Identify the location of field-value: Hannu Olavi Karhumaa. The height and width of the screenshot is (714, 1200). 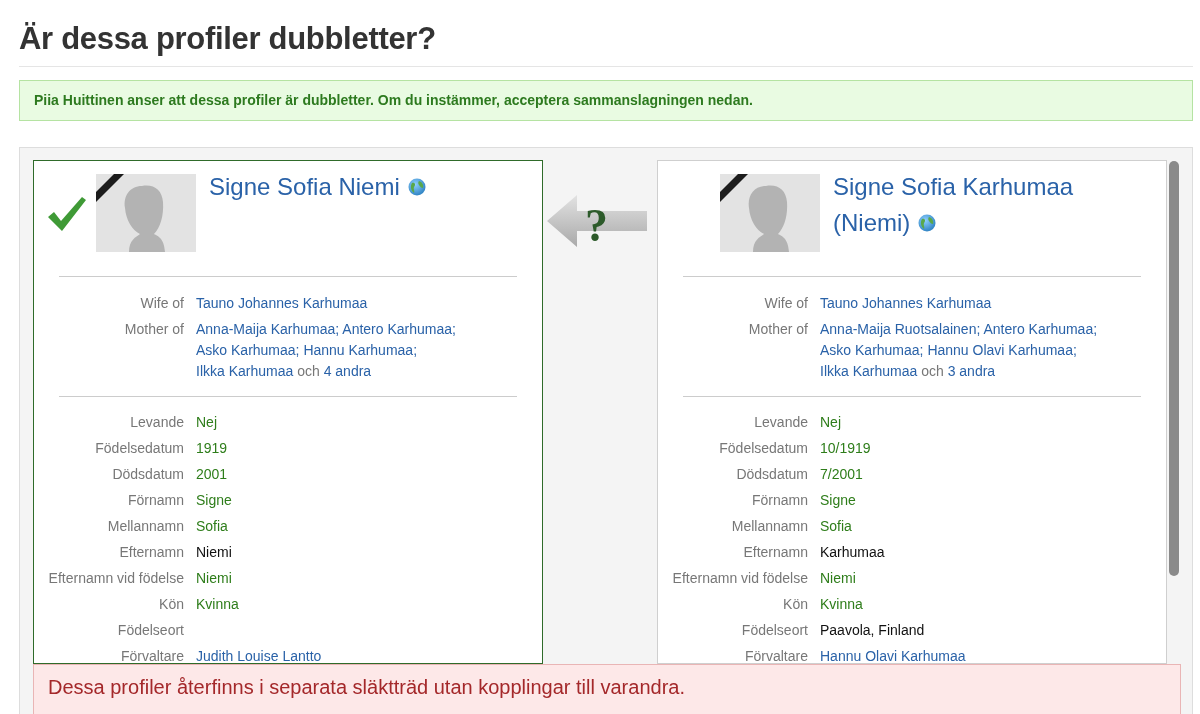
(893, 654).